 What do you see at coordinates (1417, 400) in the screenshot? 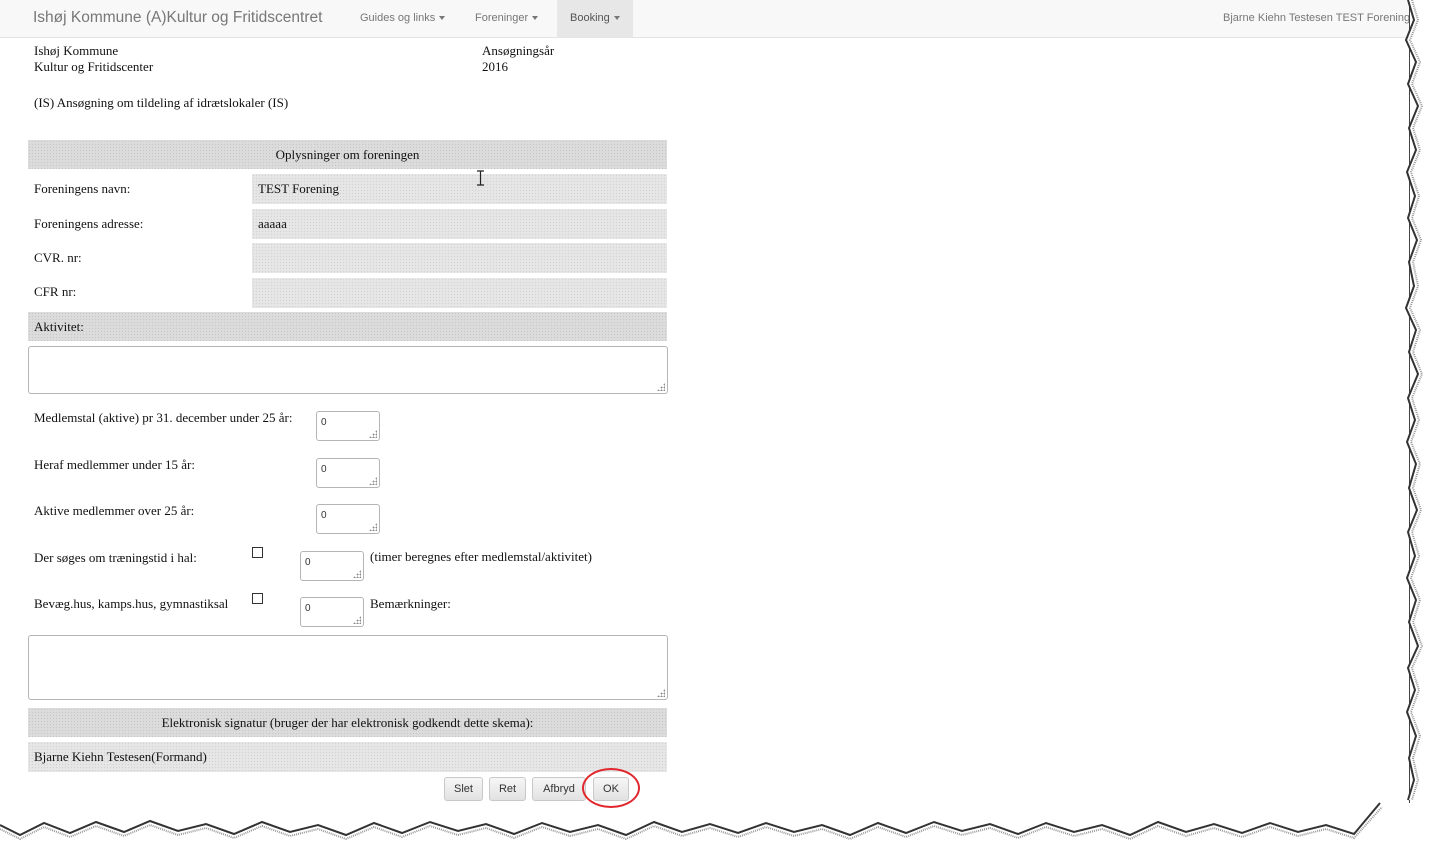
I see `torn-edge-right` at bounding box center [1417, 400].